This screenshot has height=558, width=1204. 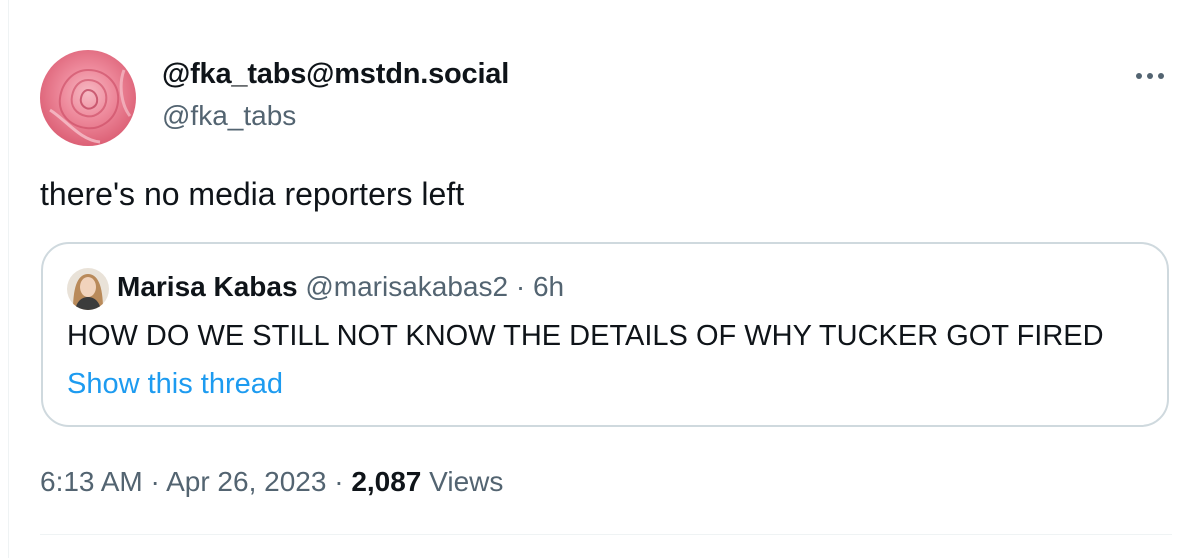 I want to click on person-avatar-icon, so click(x=88, y=289).